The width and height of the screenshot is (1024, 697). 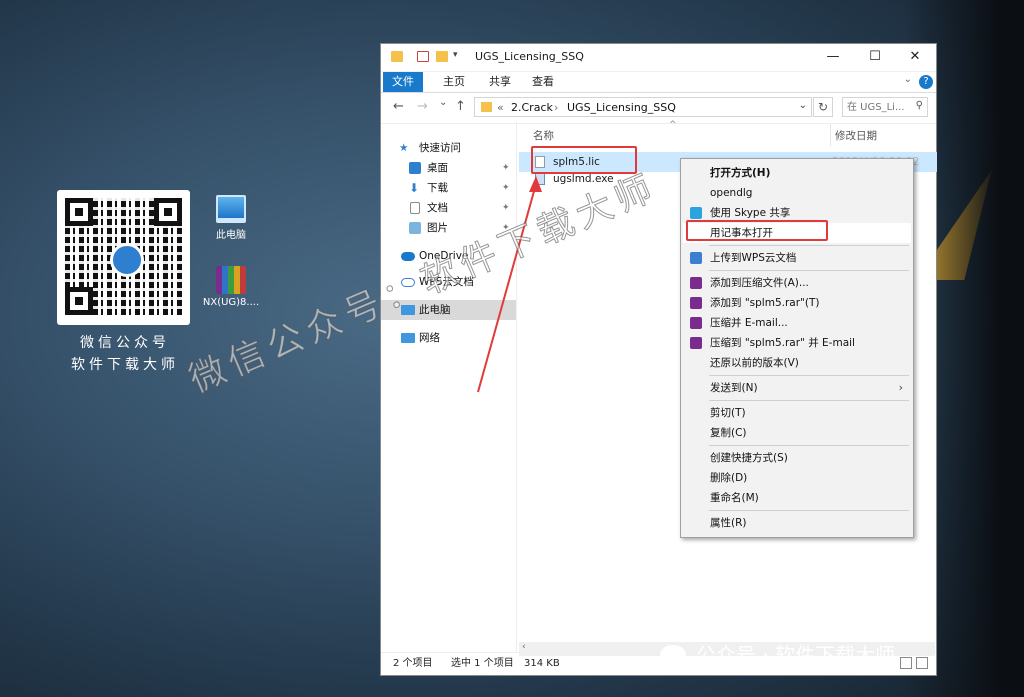 I want to click on back-arrow-icon: ←, so click(x=398, y=106).